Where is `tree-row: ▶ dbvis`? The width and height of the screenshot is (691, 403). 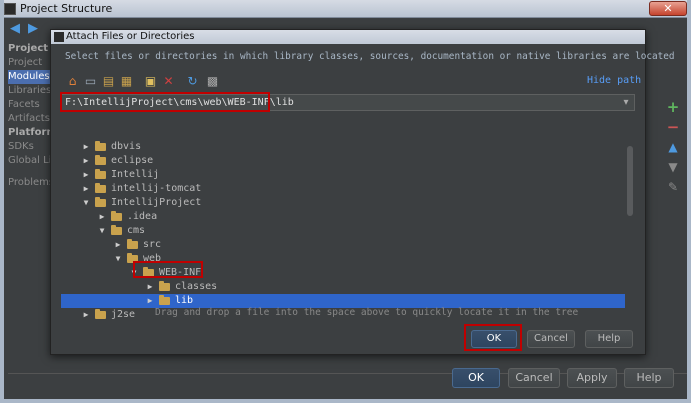 tree-row: ▶ dbvis is located at coordinates (343, 147).